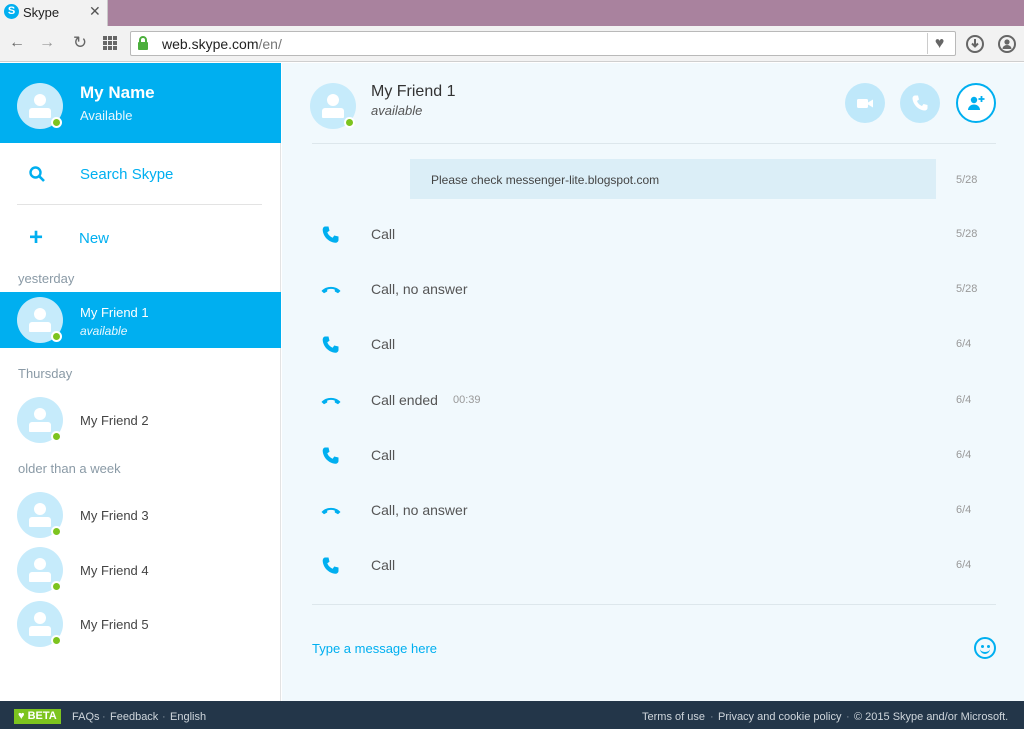 The height and width of the screenshot is (729, 1024). Describe the element at coordinates (404, 400) in the screenshot. I see `call-label: Call ended` at that location.